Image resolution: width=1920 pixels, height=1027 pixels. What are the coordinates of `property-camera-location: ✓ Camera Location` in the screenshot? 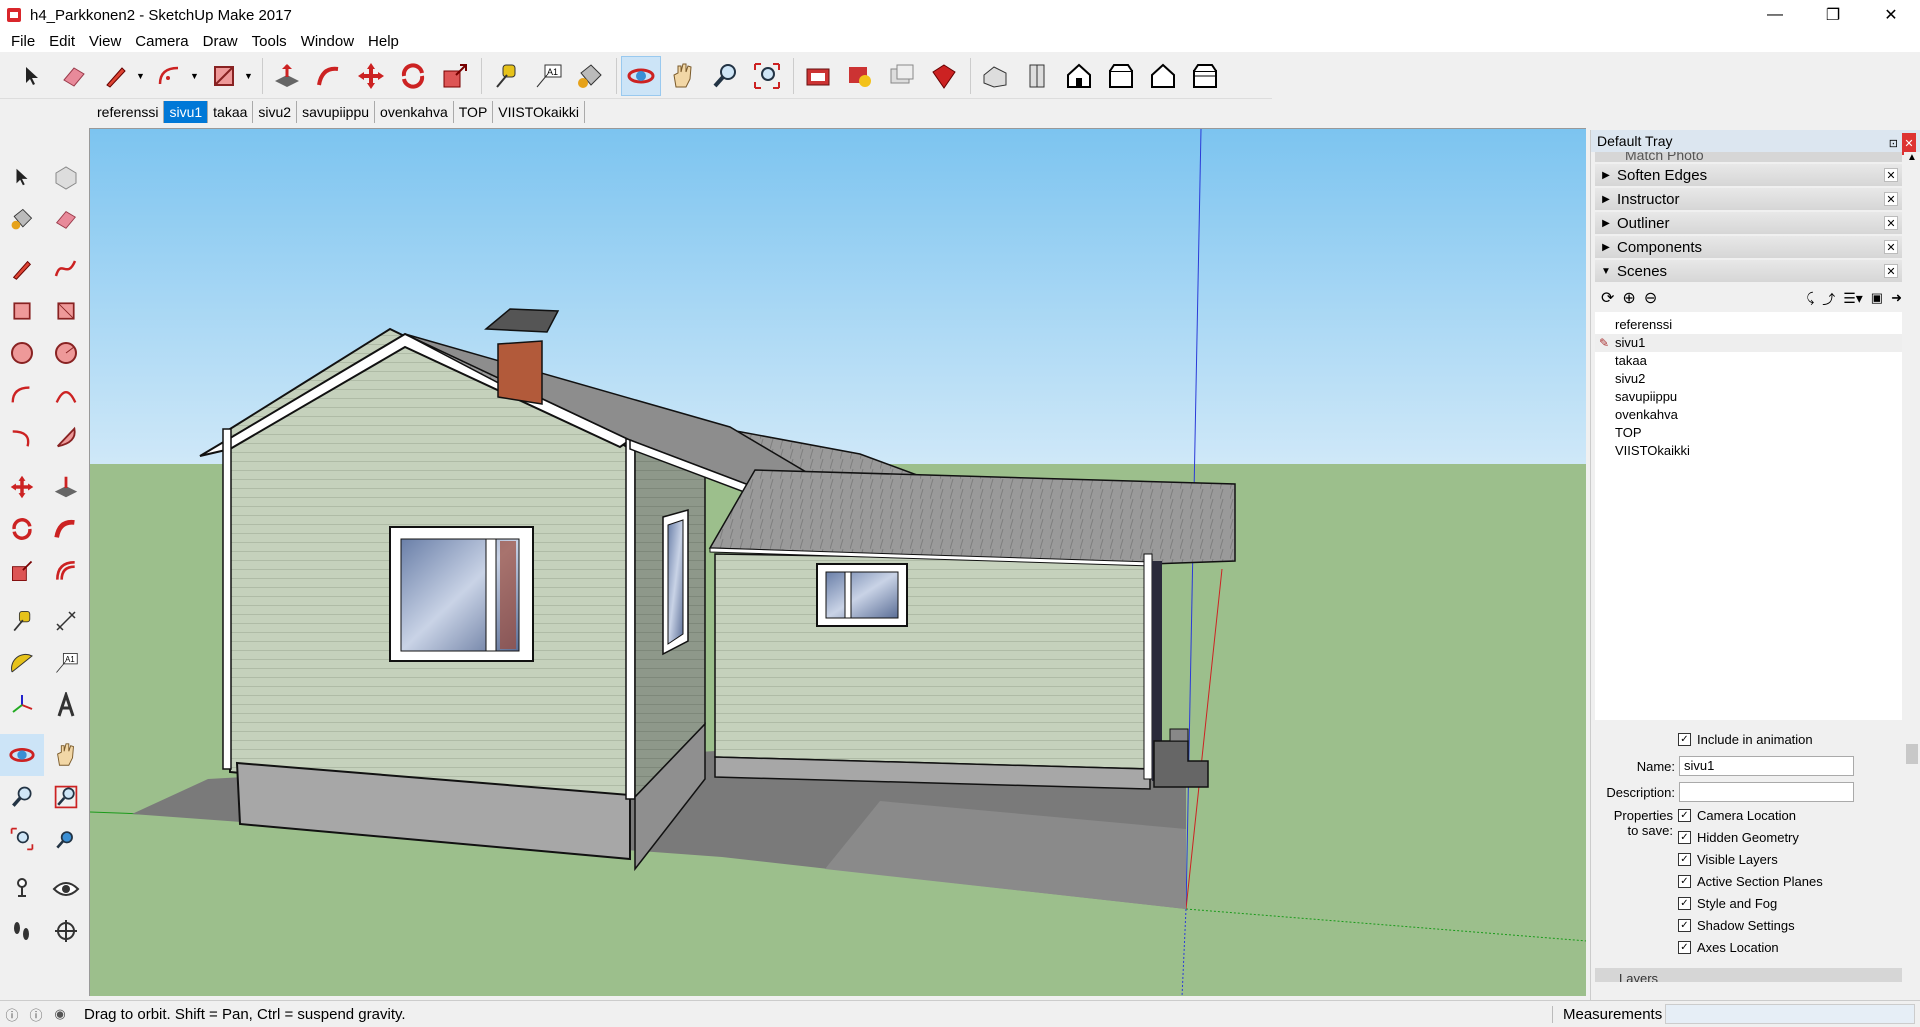 It's located at (1737, 815).